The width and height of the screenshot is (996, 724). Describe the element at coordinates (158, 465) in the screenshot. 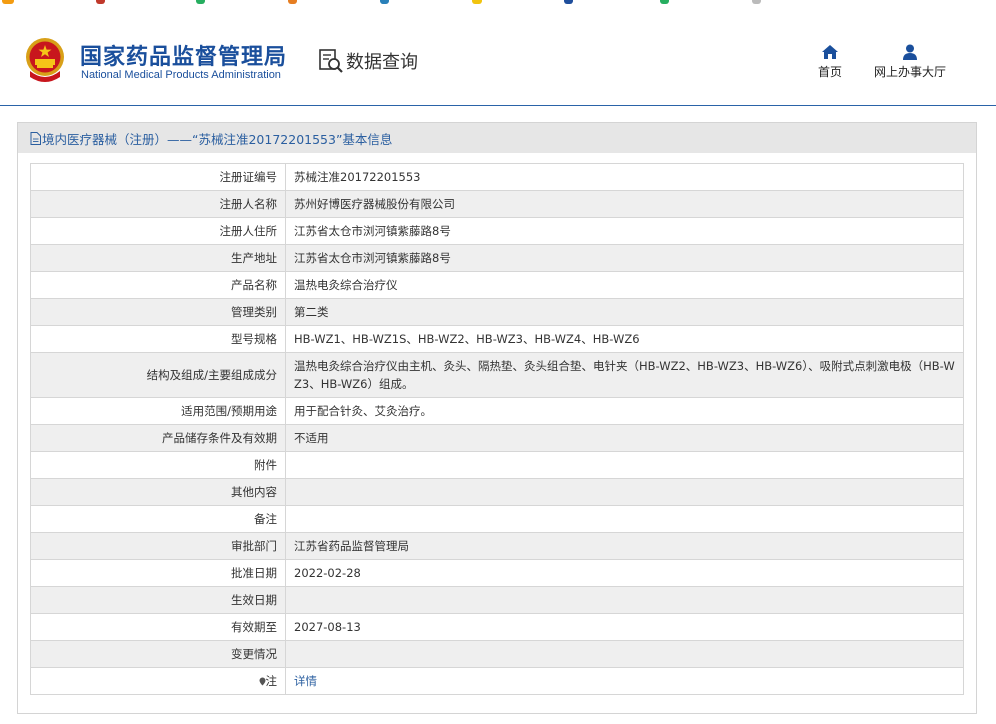

I see `field-label: 附件` at that location.